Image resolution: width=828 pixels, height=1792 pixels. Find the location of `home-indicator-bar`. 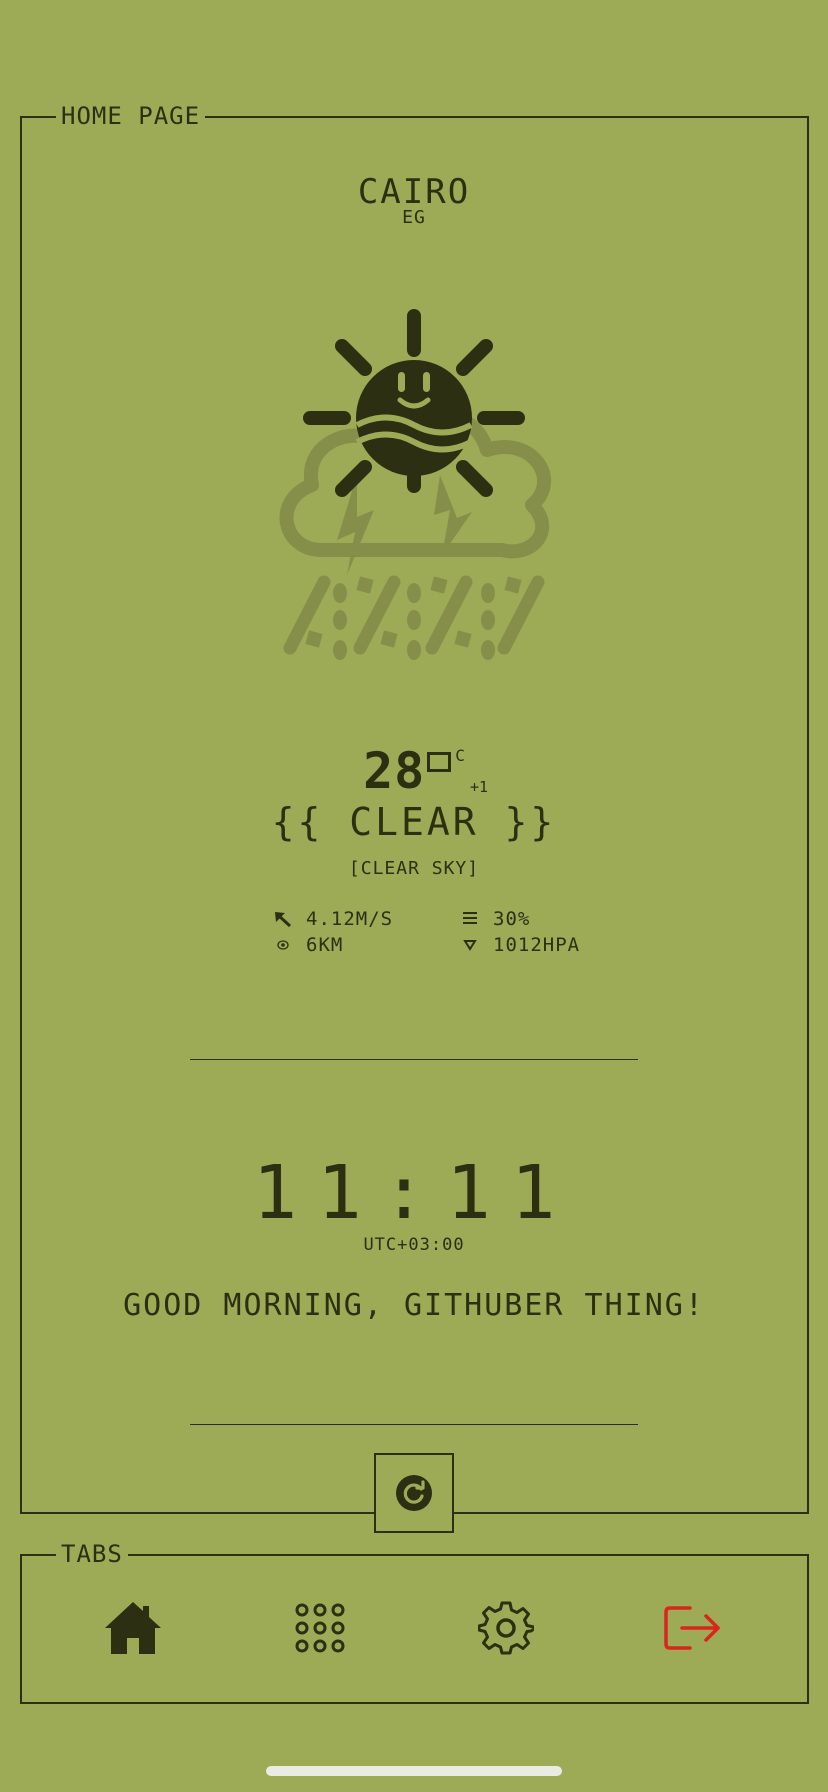

home-indicator-bar is located at coordinates (414, 1771).